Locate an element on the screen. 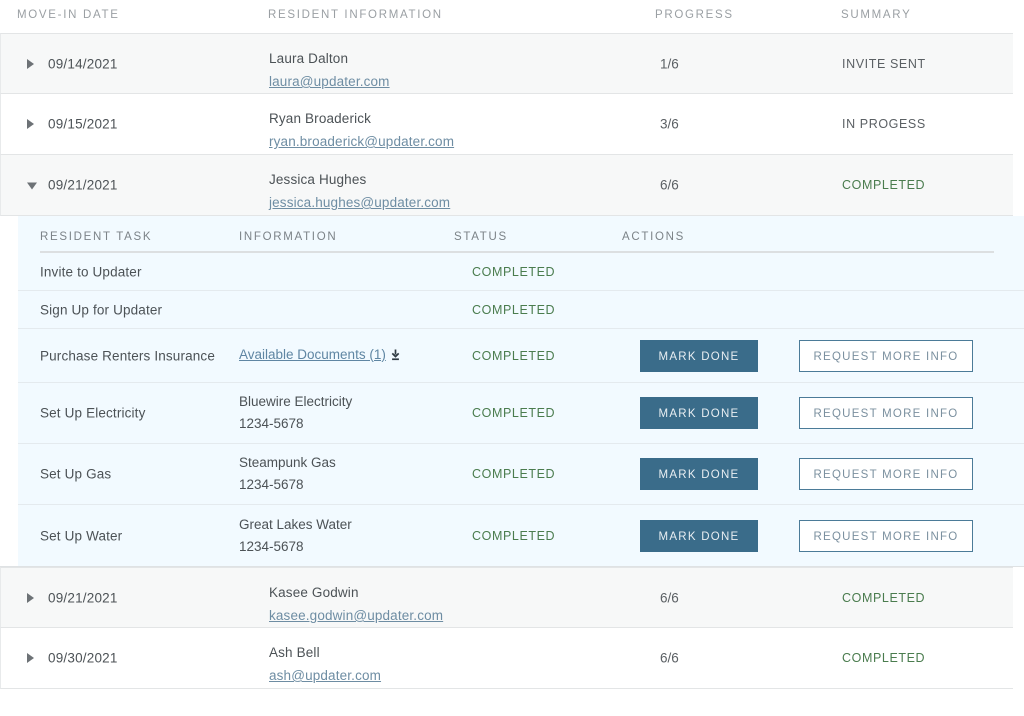  download-icon is located at coordinates (395, 357).